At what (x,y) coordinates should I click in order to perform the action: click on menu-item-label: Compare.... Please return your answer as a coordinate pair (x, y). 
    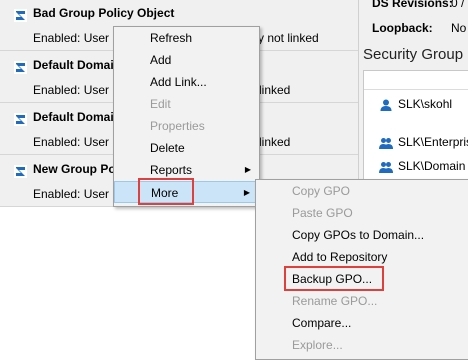
    Looking at the image, I should click on (322, 323).